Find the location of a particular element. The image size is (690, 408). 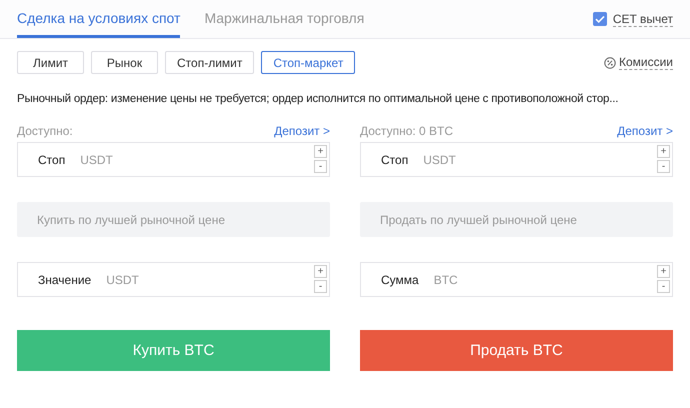

market-price-field: Продать по лучшей рыночной цене is located at coordinates (516, 219).